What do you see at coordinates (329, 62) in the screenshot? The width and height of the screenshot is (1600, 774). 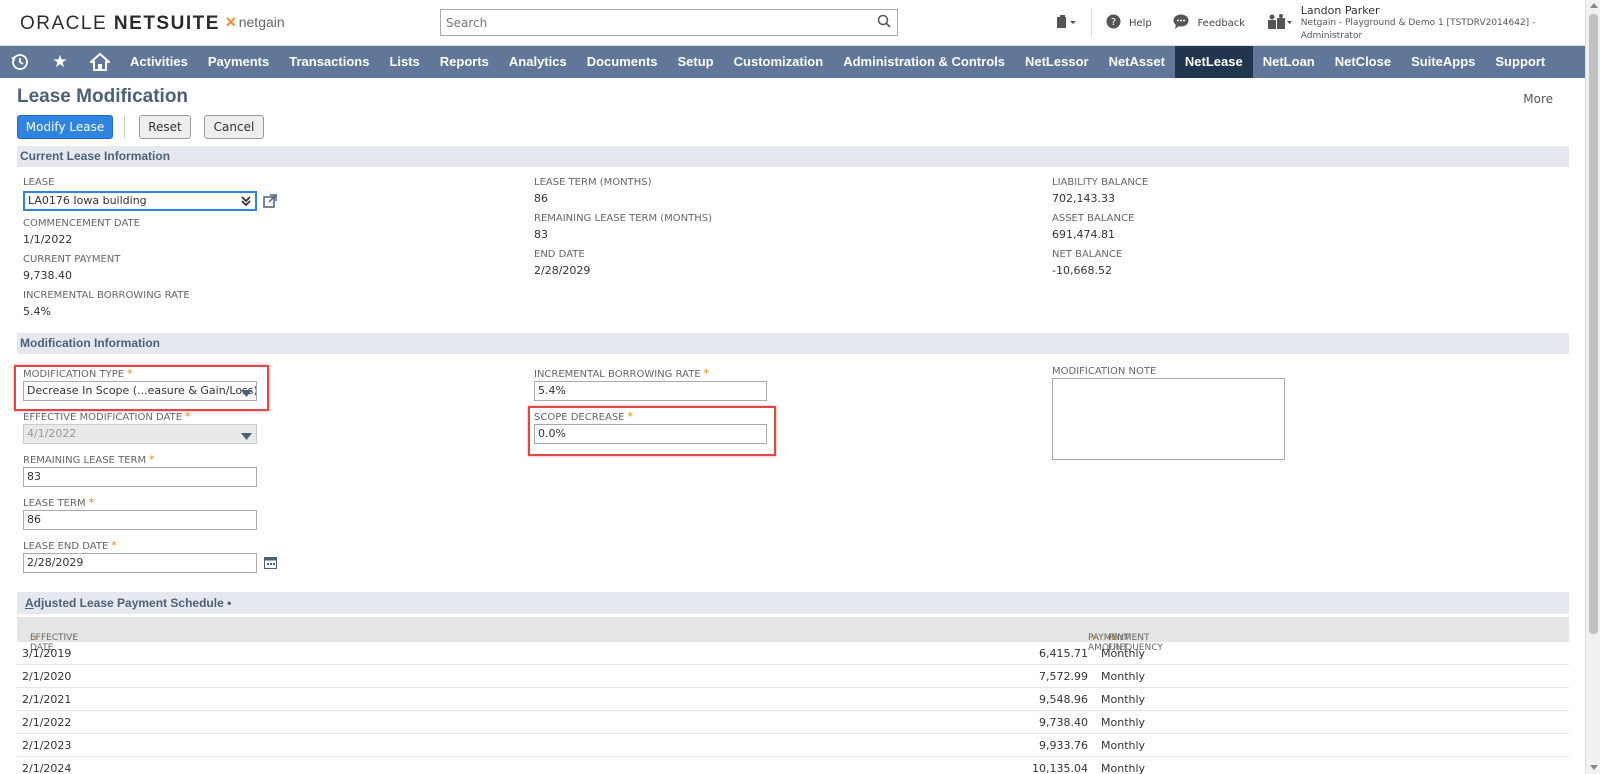 I see `nav-transactions: Transactions` at bounding box center [329, 62].